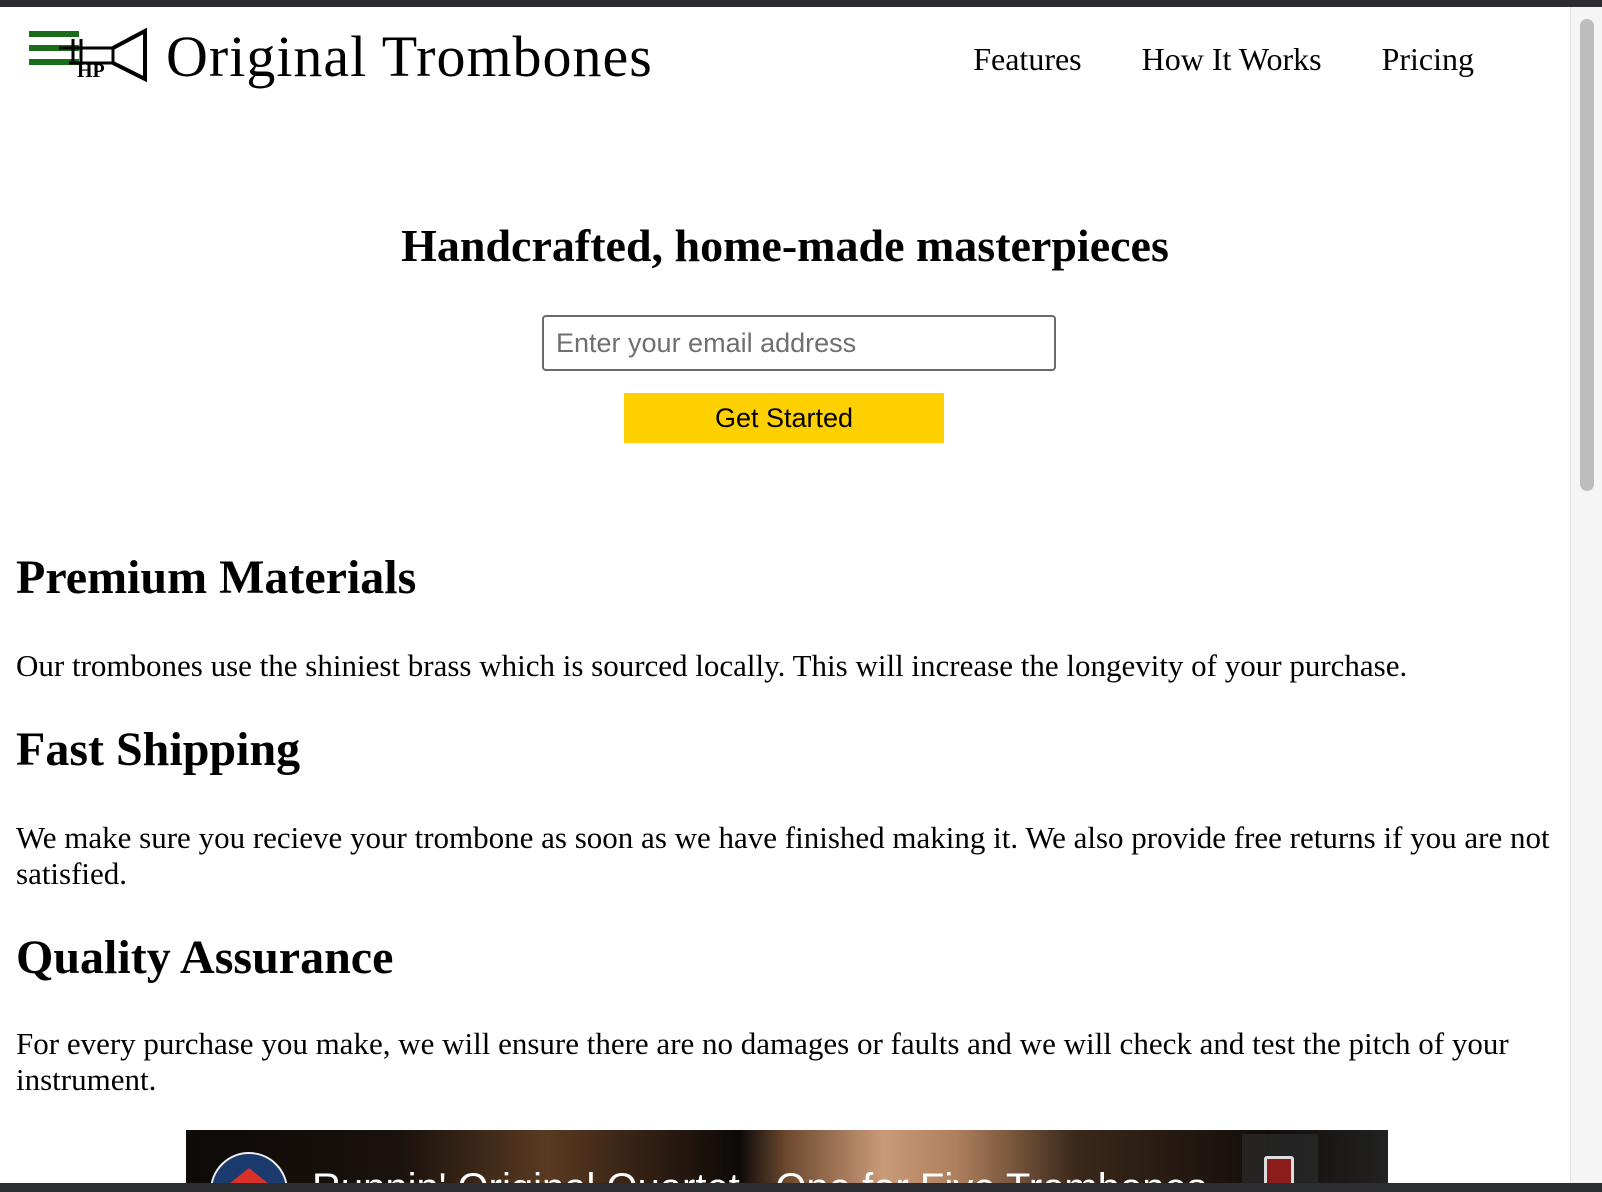 The width and height of the screenshot is (1602, 1192). What do you see at coordinates (801, 3) in the screenshot?
I see `browser-top-edge` at bounding box center [801, 3].